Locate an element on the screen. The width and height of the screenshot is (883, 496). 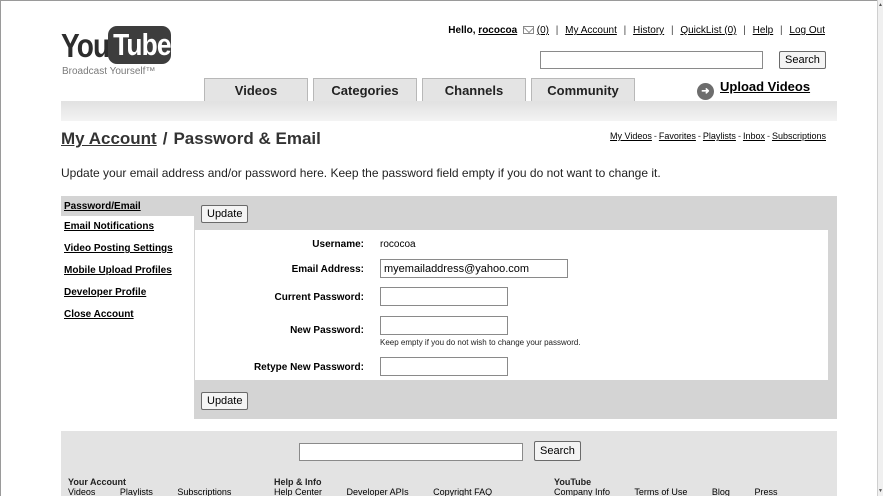
username-value: rococoa is located at coordinates (398, 244).